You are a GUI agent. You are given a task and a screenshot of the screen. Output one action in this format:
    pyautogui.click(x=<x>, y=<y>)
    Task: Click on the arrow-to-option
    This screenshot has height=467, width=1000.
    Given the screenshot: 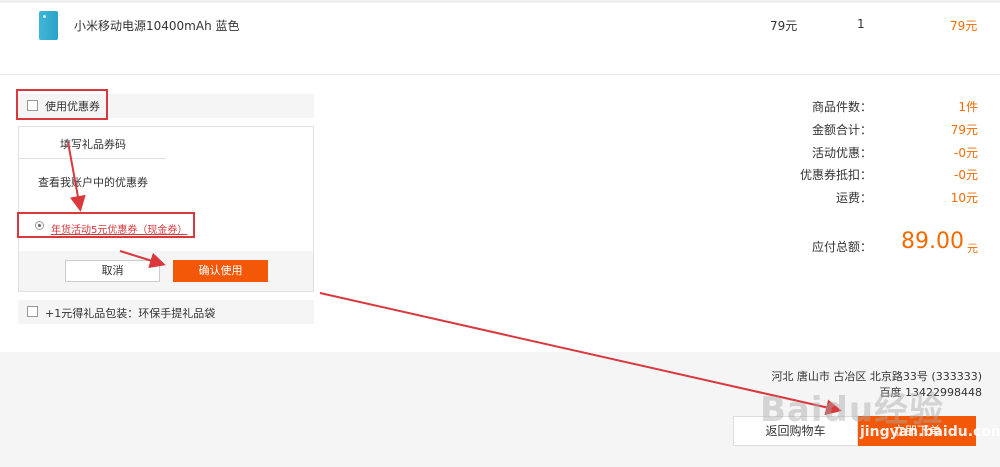 What is the action you would take?
    pyautogui.click(x=76, y=176)
    